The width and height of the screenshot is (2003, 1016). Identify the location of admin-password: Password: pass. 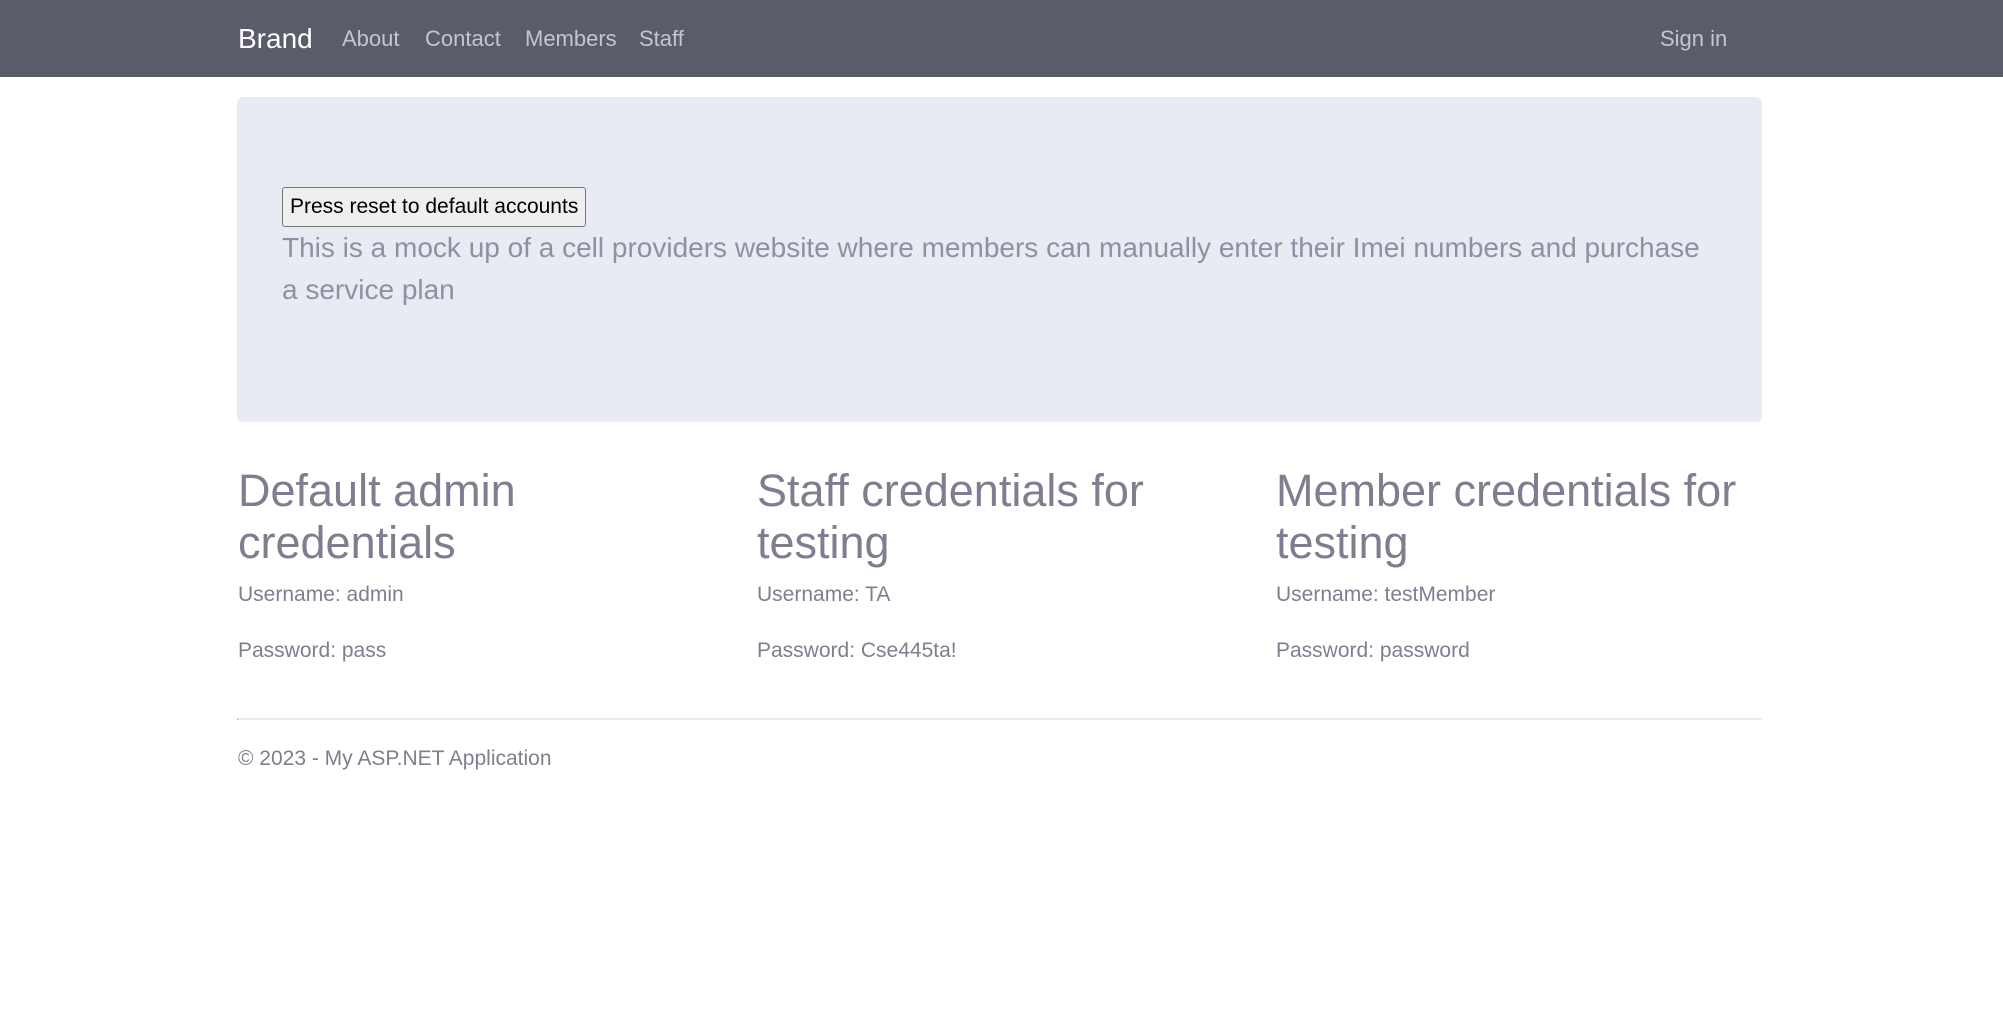
(312, 650).